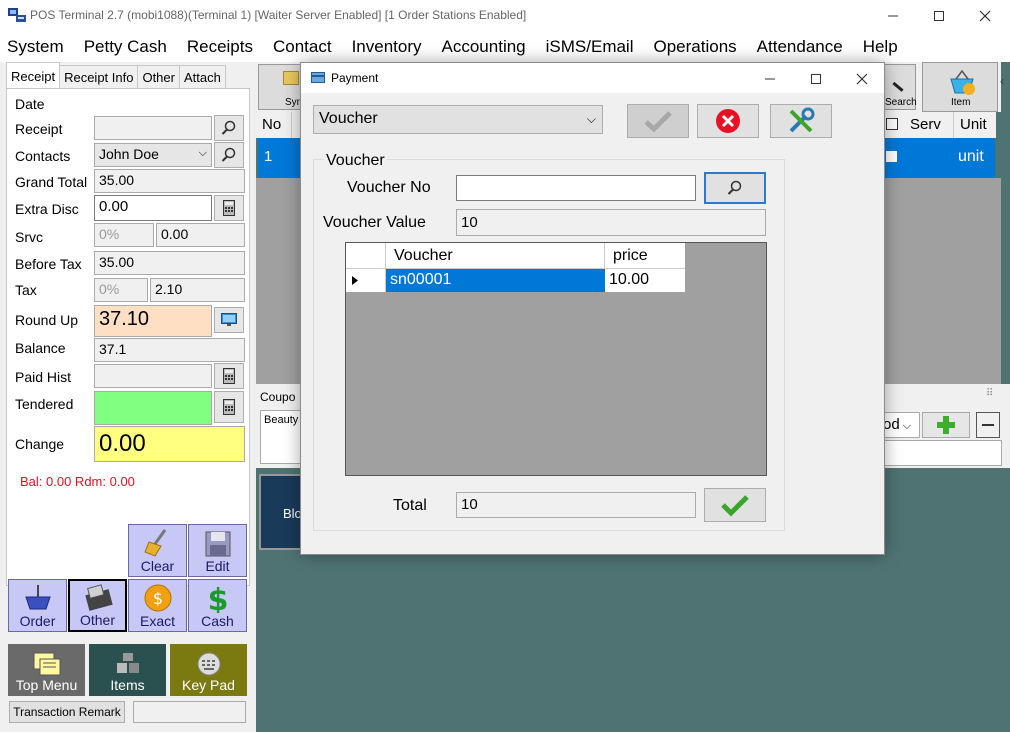 The height and width of the screenshot is (732, 1010). I want to click on transaction-remark-field, so click(189, 712).